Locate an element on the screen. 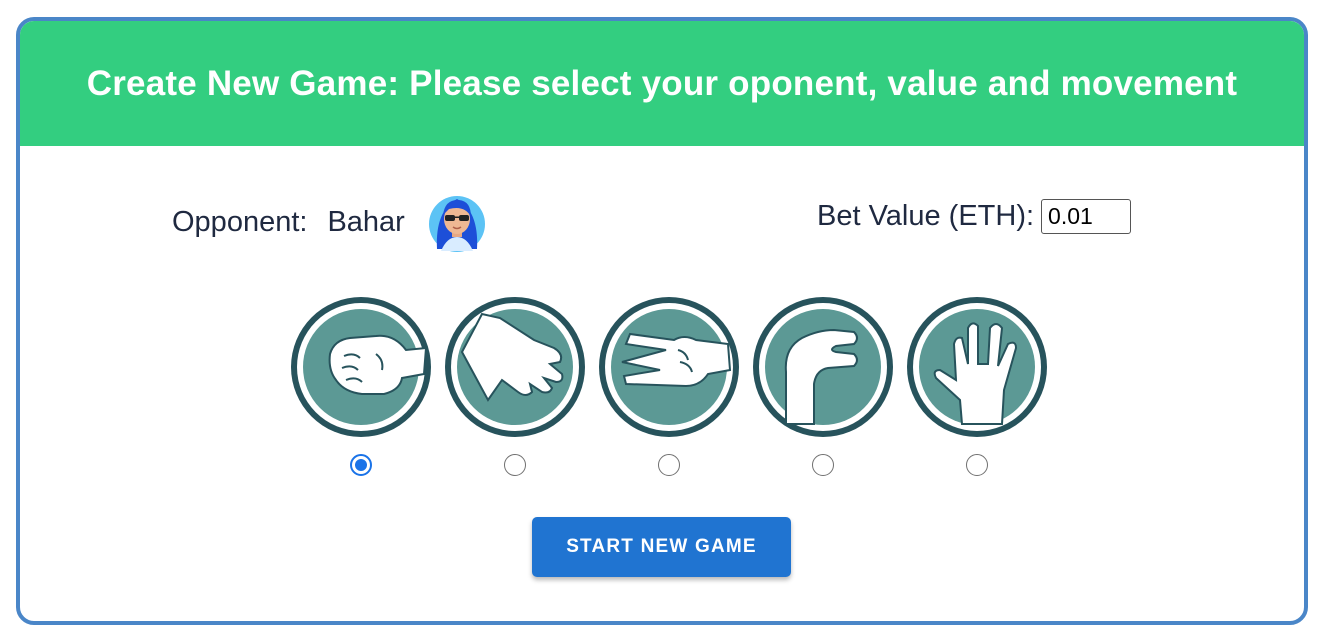 This screenshot has height=636, width=1322. lizard-hand-icon is located at coordinates (823, 367).